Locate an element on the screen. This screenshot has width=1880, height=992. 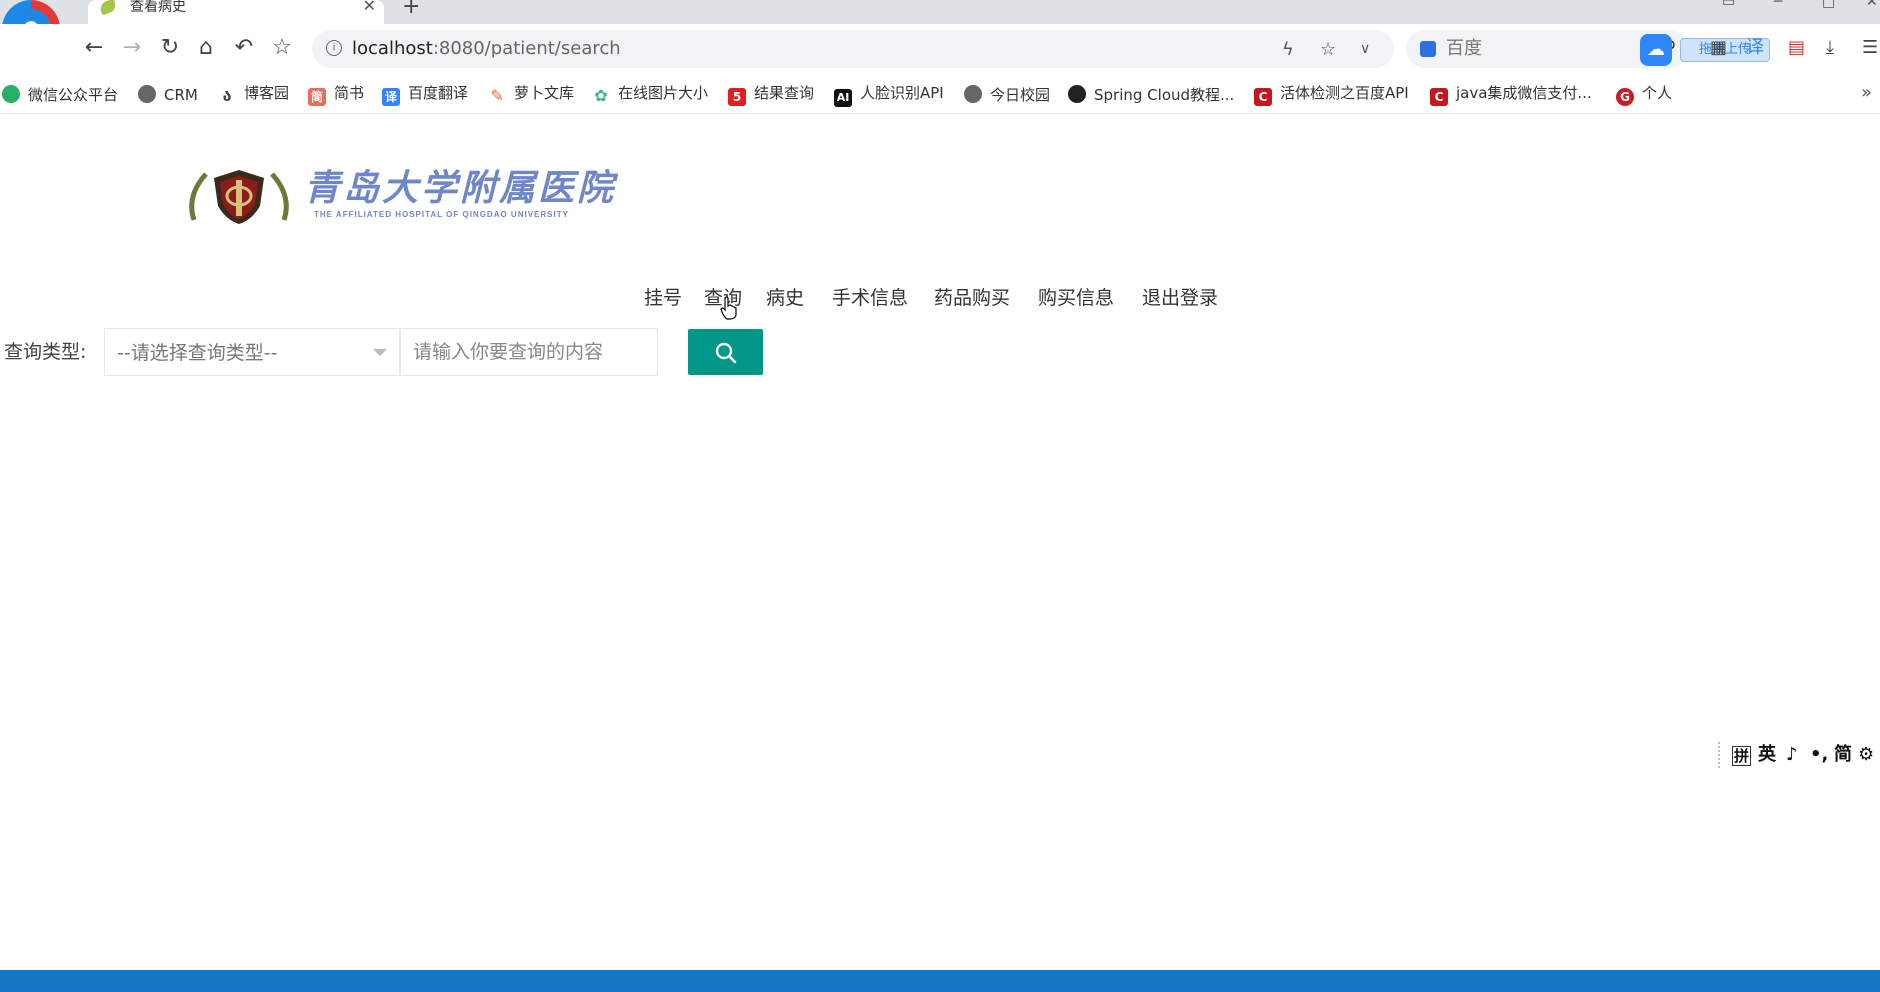
url-text: localhost:8080/patient/search is located at coordinates (486, 49).